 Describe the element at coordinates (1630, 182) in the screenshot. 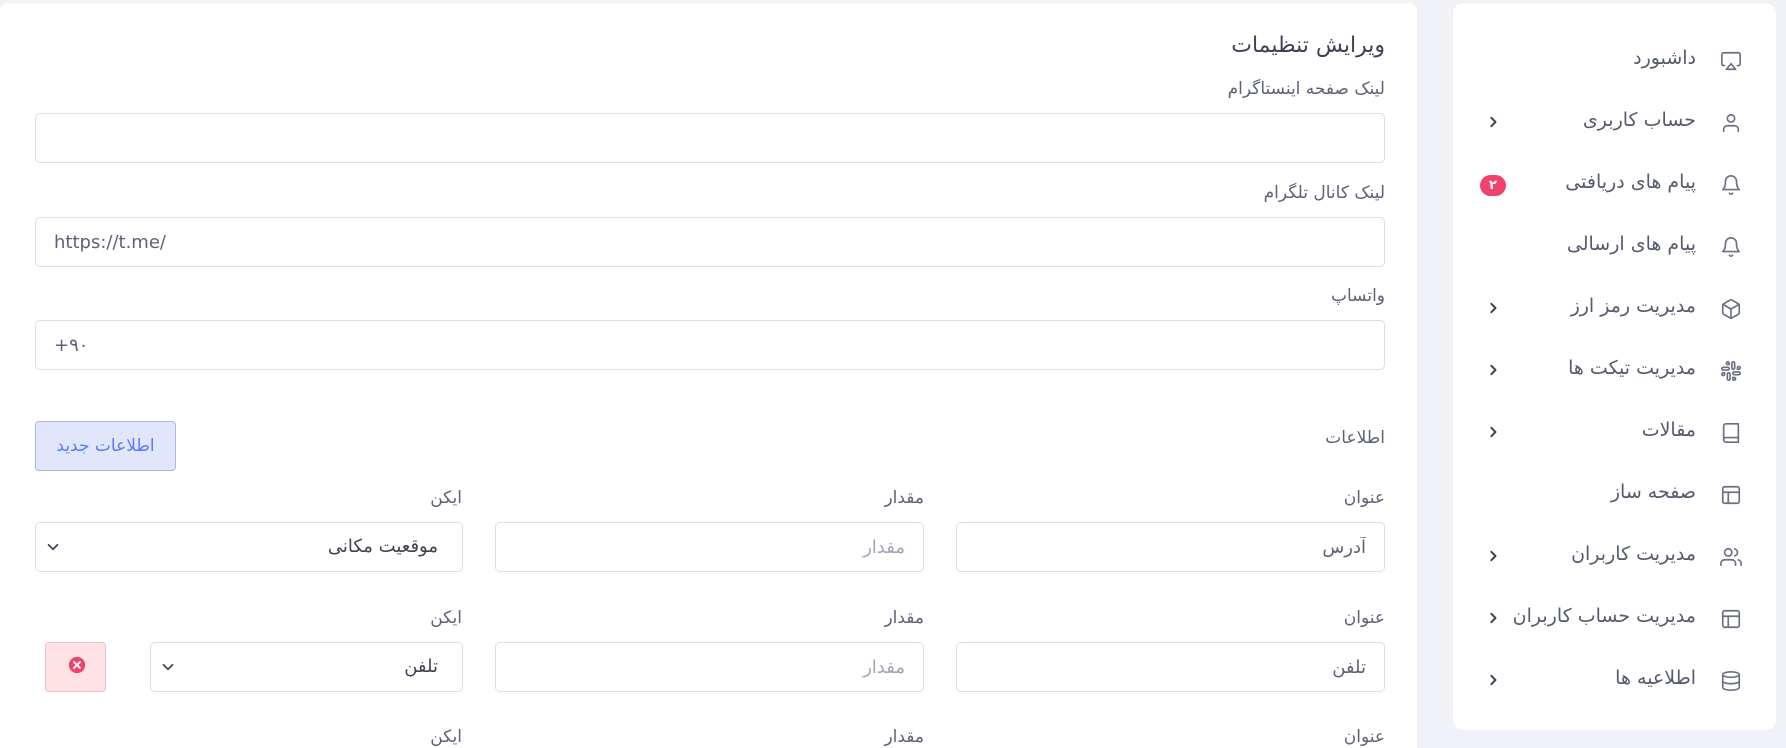

I see `sidebar-item-label: پیام های دریافتی` at that location.